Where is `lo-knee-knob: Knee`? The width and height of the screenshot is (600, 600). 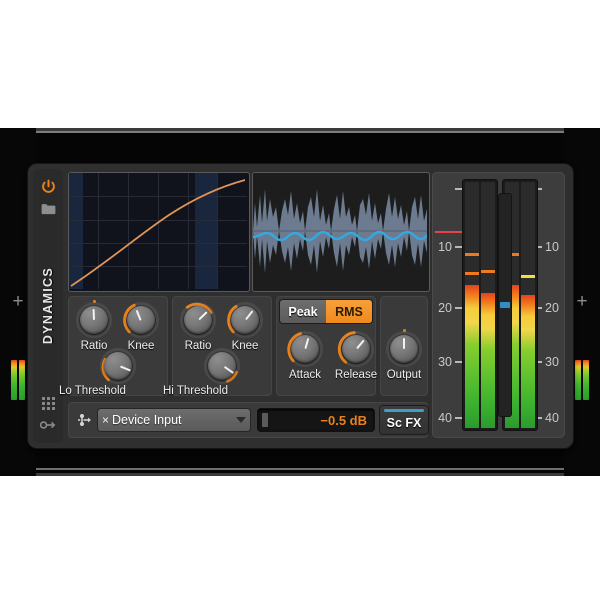 lo-knee-knob: Knee is located at coordinates (141, 326).